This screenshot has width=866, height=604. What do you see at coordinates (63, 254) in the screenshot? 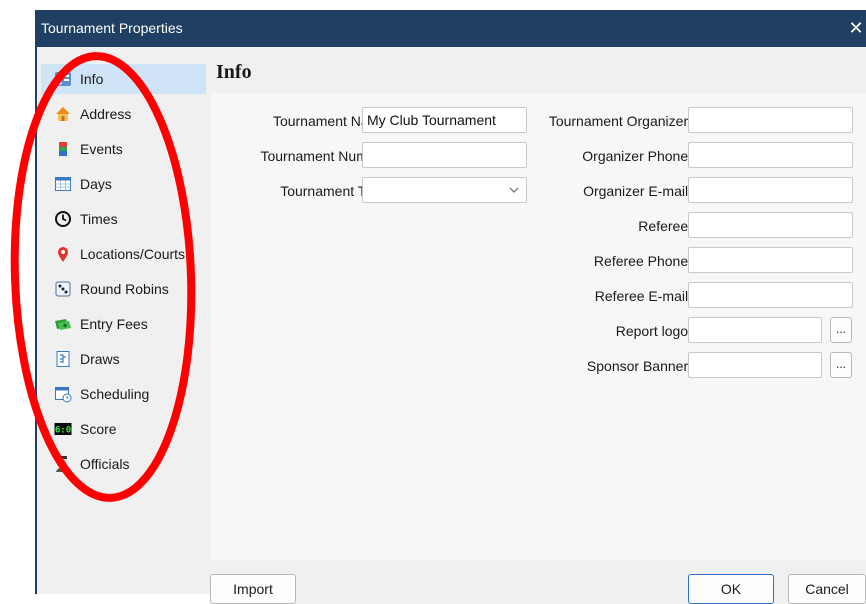
I see `location-pin-icon` at bounding box center [63, 254].